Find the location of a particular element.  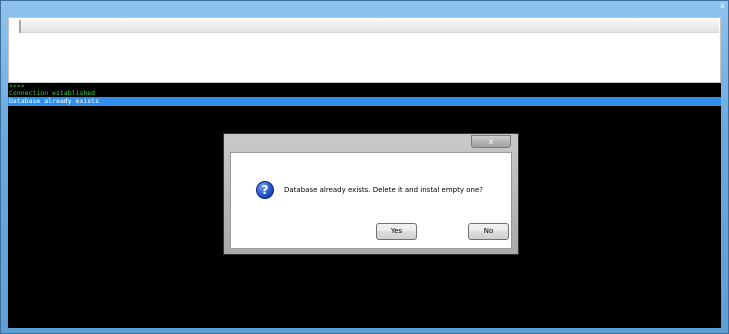

toolbar-grip is located at coordinates (20, 26).